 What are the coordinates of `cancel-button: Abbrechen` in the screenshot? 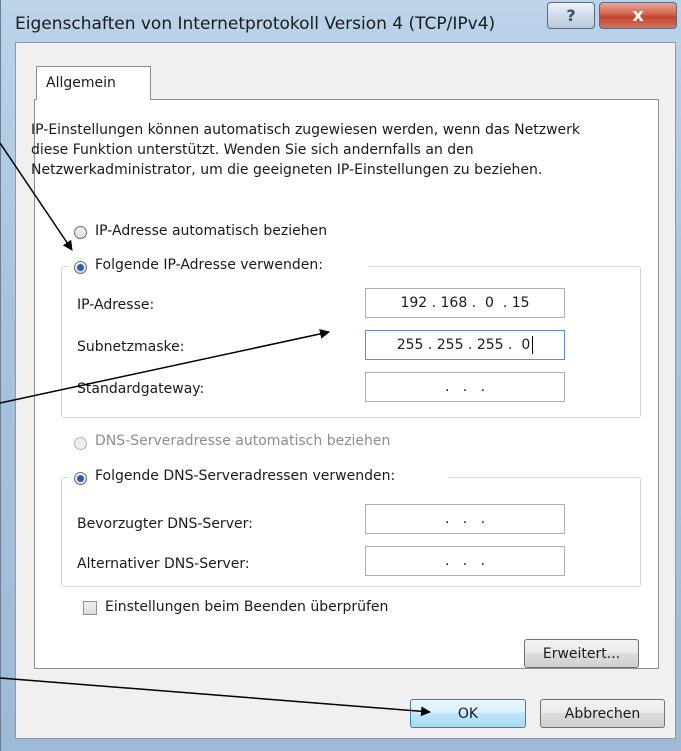 It's located at (602, 713).